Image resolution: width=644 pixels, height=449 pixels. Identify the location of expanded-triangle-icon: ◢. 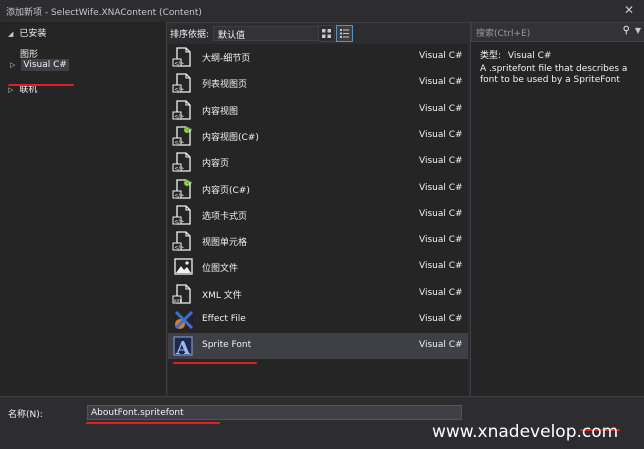
(10, 34).